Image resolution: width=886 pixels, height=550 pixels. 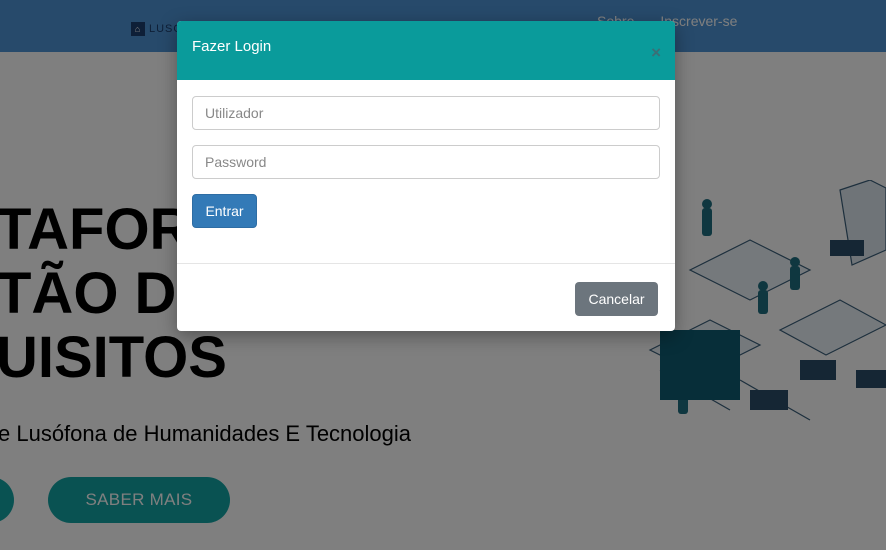 What do you see at coordinates (426, 50) in the screenshot?
I see `modal-header: Fazer Login ×` at bounding box center [426, 50].